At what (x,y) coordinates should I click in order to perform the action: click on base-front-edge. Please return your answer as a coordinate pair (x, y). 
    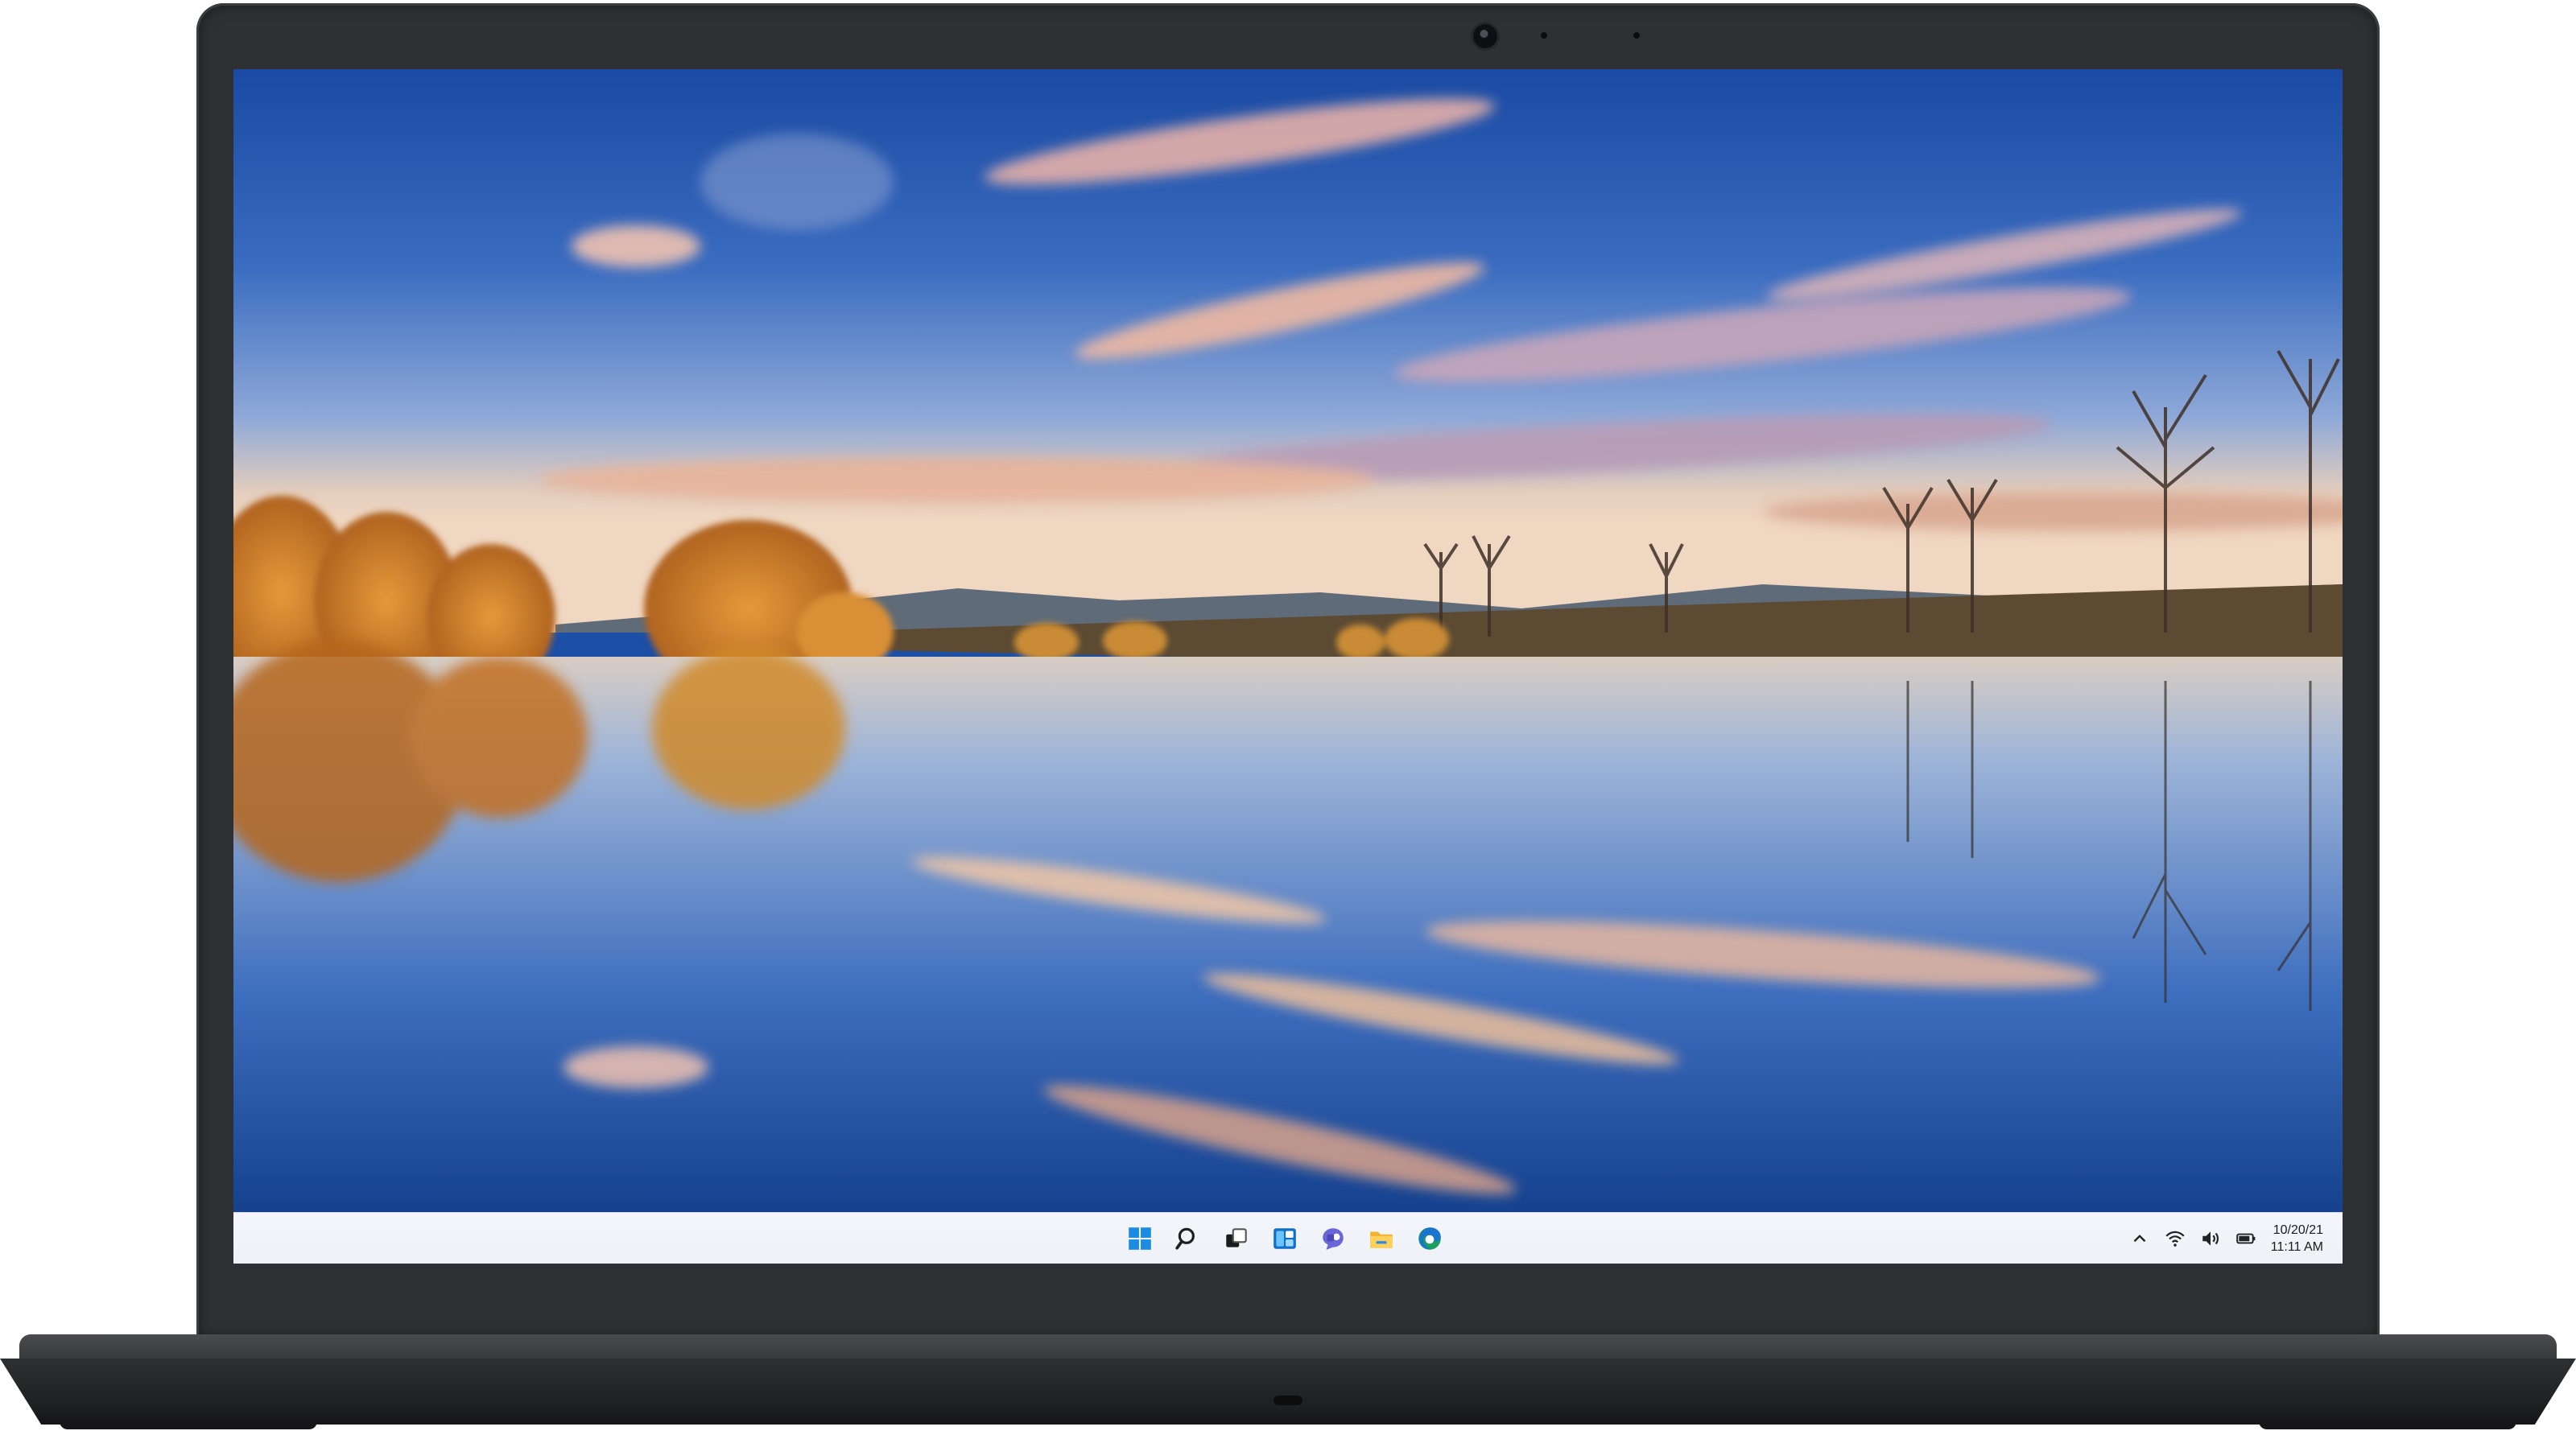
    Looking at the image, I should click on (1288, 1392).